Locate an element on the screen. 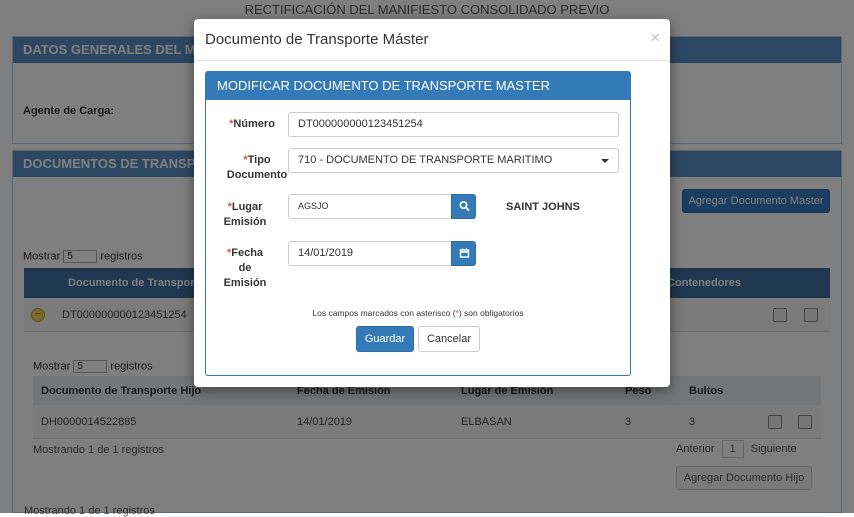 The height and width of the screenshot is (517, 854). calendar-button is located at coordinates (463, 253).